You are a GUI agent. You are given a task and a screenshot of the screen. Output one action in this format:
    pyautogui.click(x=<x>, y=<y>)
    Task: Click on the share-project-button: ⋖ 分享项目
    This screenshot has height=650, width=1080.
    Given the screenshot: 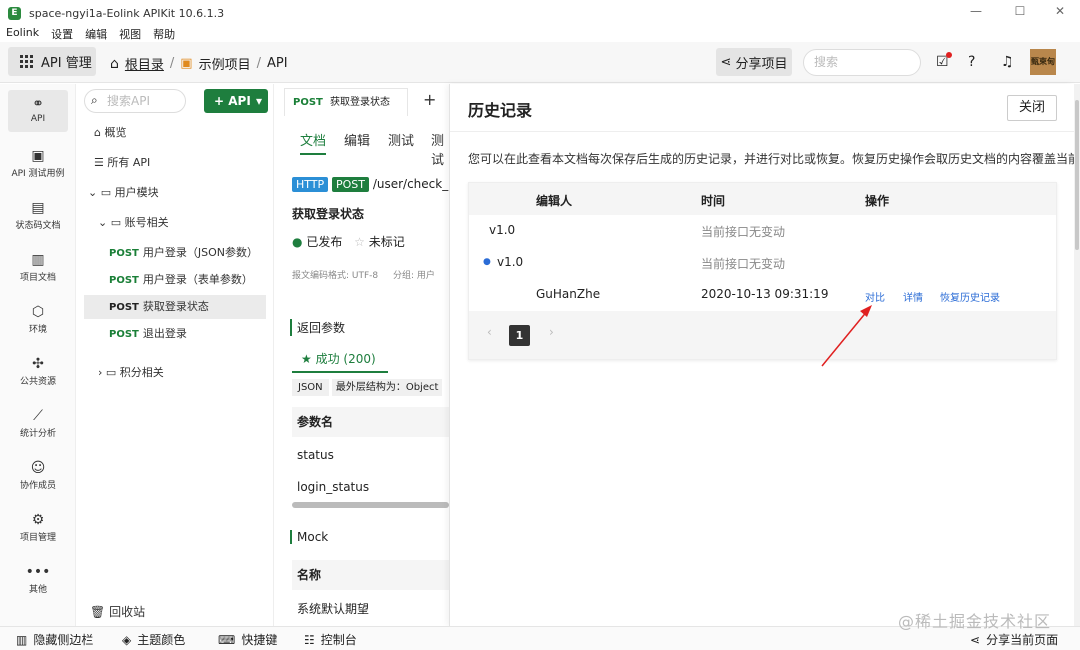 What is the action you would take?
    pyautogui.click(x=754, y=62)
    